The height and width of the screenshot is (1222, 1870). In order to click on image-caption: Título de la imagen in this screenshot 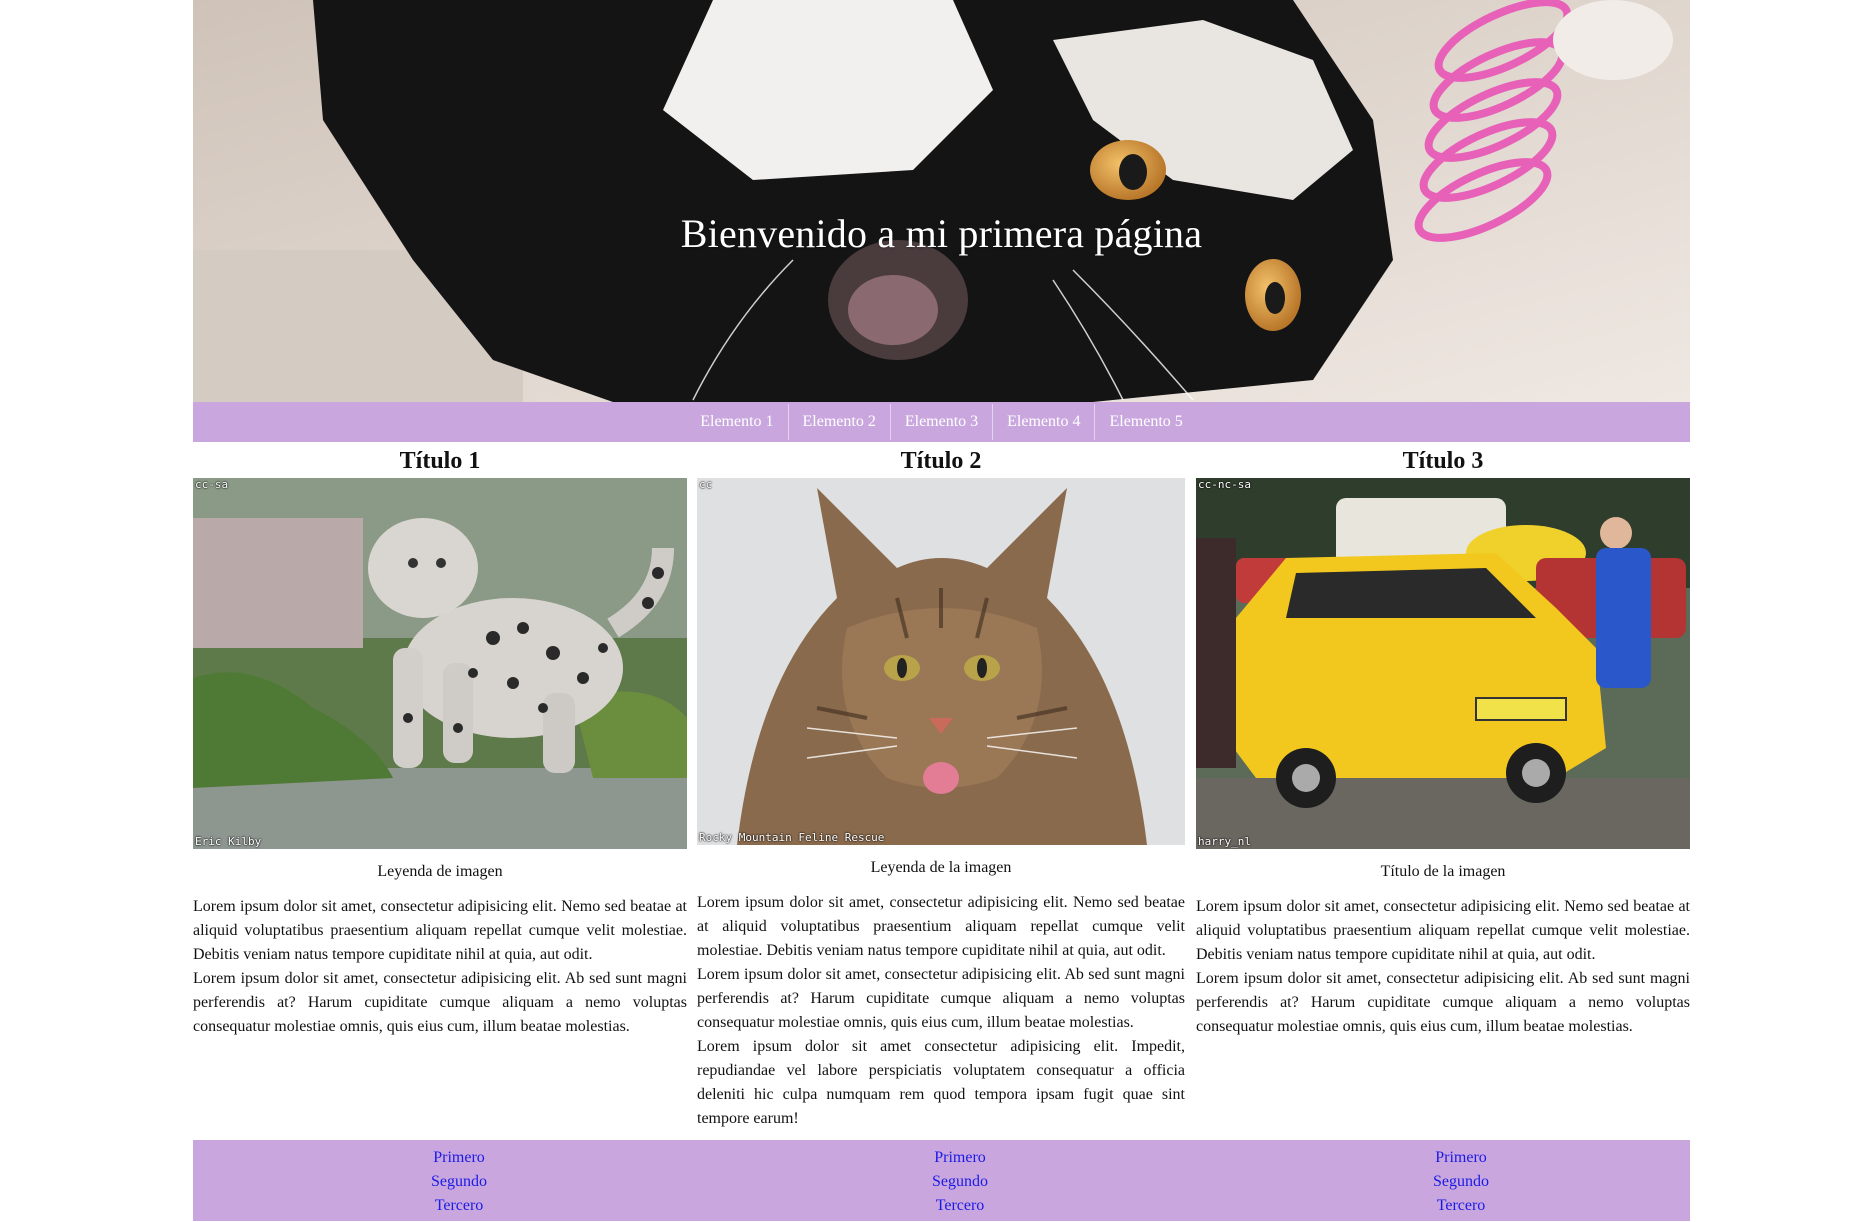, I will do `click(1443, 871)`.